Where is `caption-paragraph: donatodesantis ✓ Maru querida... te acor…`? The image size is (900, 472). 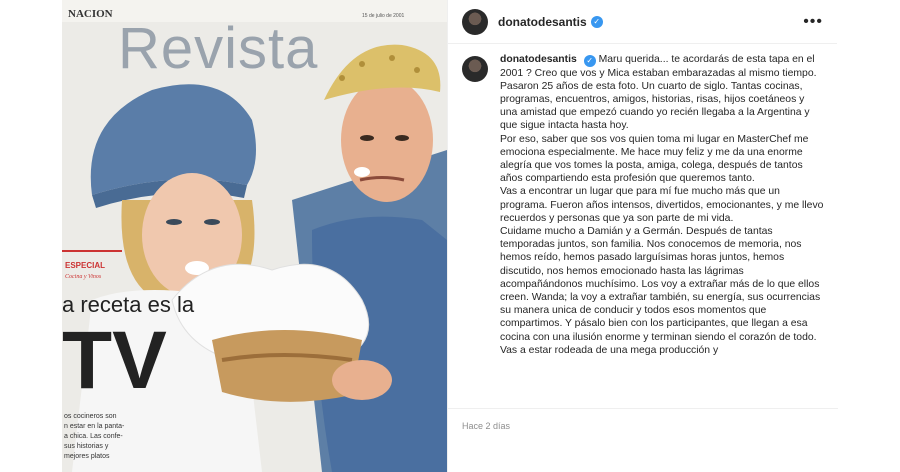
caption-paragraph: donatodesantis ✓ Maru querida... te acor… is located at coordinates (662, 66).